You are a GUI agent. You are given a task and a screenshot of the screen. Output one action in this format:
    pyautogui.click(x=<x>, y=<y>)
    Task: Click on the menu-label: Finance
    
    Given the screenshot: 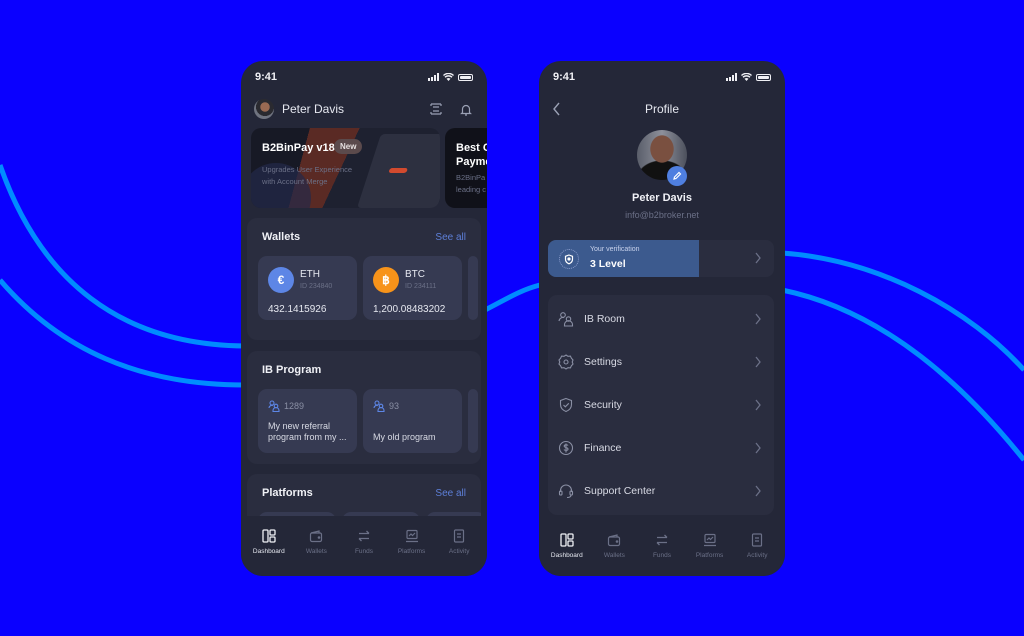 What is the action you would take?
    pyautogui.click(x=603, y=448)
    